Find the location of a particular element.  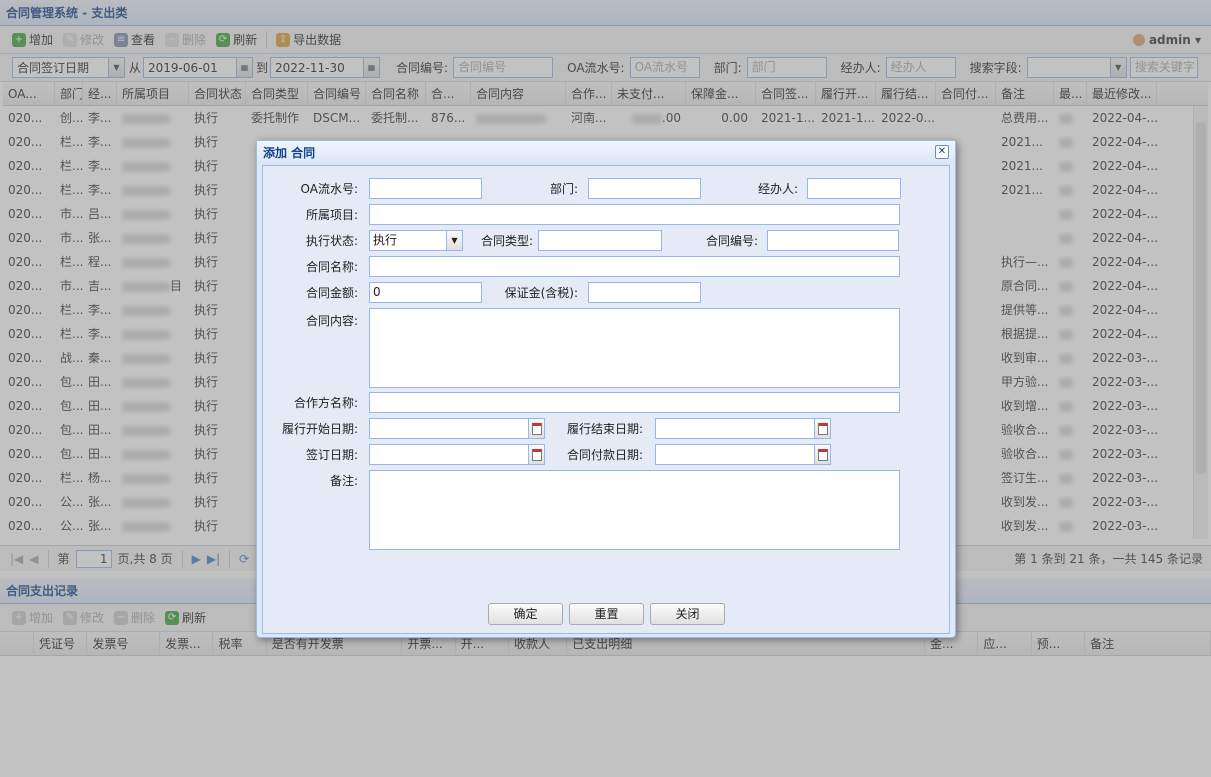

dept-field-label: 部门: is located at coordinates (563, 189).